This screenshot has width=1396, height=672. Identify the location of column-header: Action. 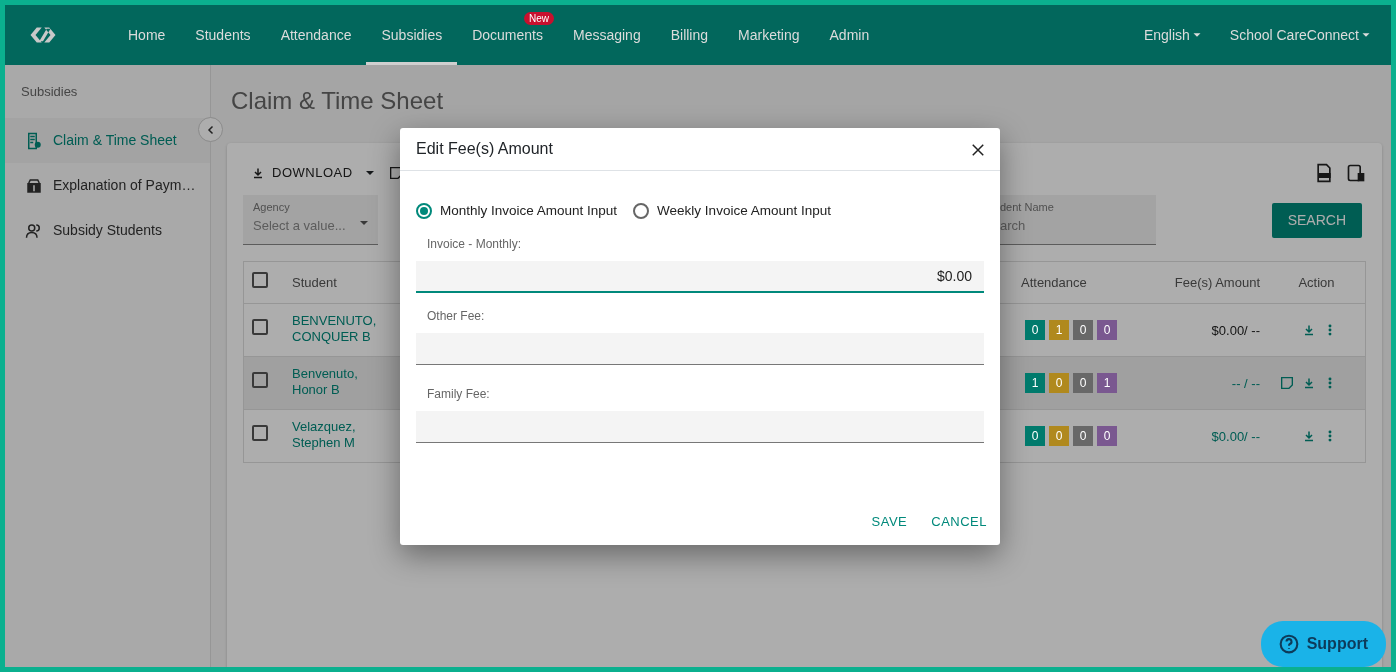
(1316, 282).